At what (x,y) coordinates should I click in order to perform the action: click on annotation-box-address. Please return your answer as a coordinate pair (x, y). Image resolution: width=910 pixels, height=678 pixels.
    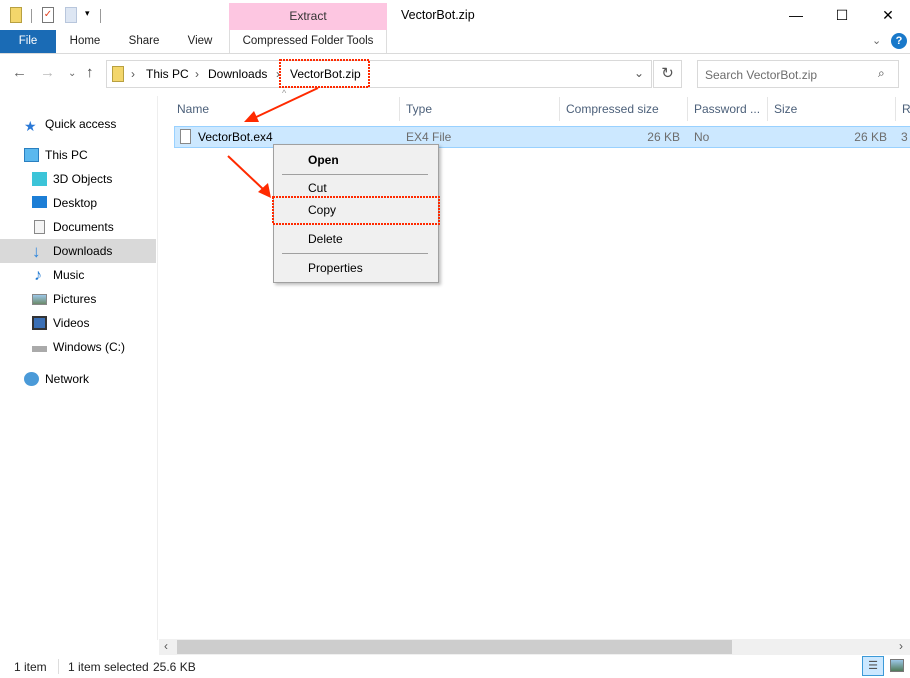
    Looking at the image, I should click on (324, 73).